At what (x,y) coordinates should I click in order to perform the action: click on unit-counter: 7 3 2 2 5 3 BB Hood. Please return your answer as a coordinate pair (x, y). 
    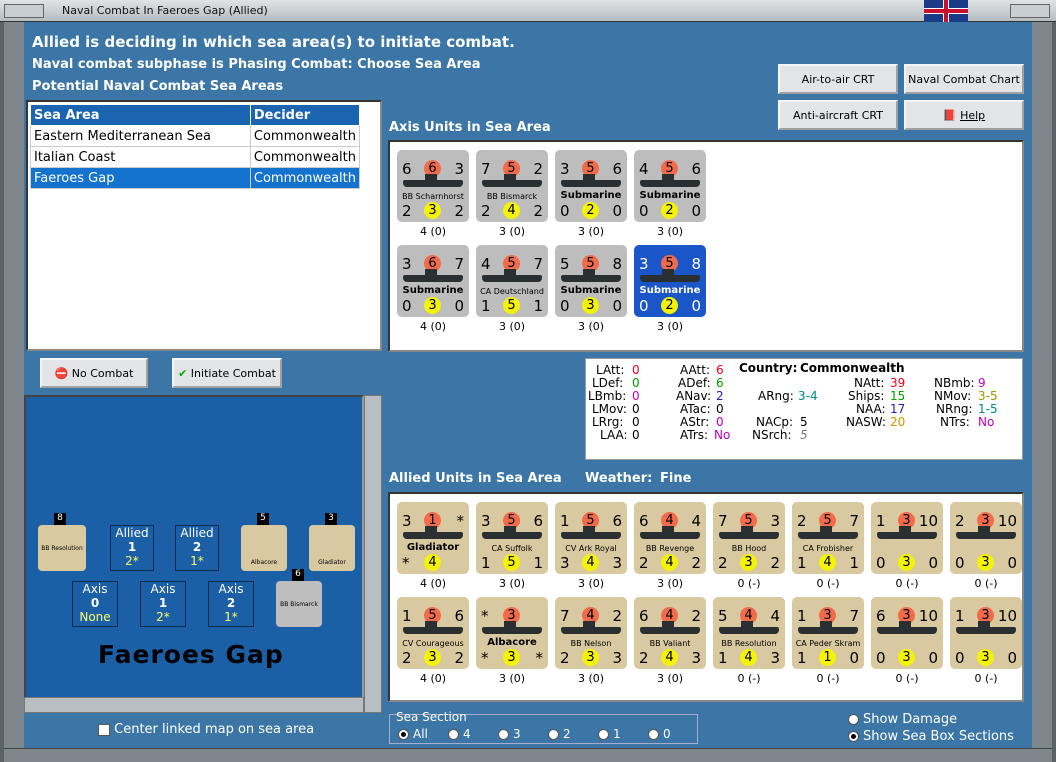
    Looking at the image, I should click on (749, 538).